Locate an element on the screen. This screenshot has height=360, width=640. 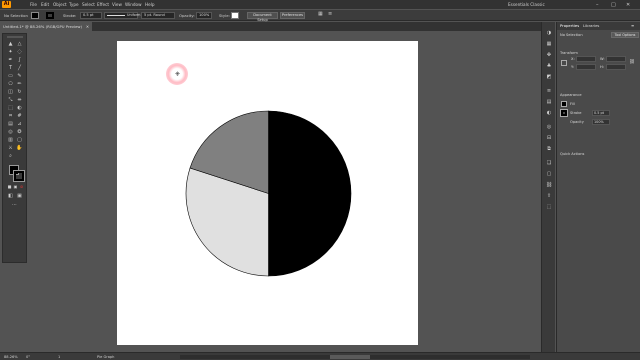
pathfinder-panel-icon: ⧉ is located at coordinates (549, 149).